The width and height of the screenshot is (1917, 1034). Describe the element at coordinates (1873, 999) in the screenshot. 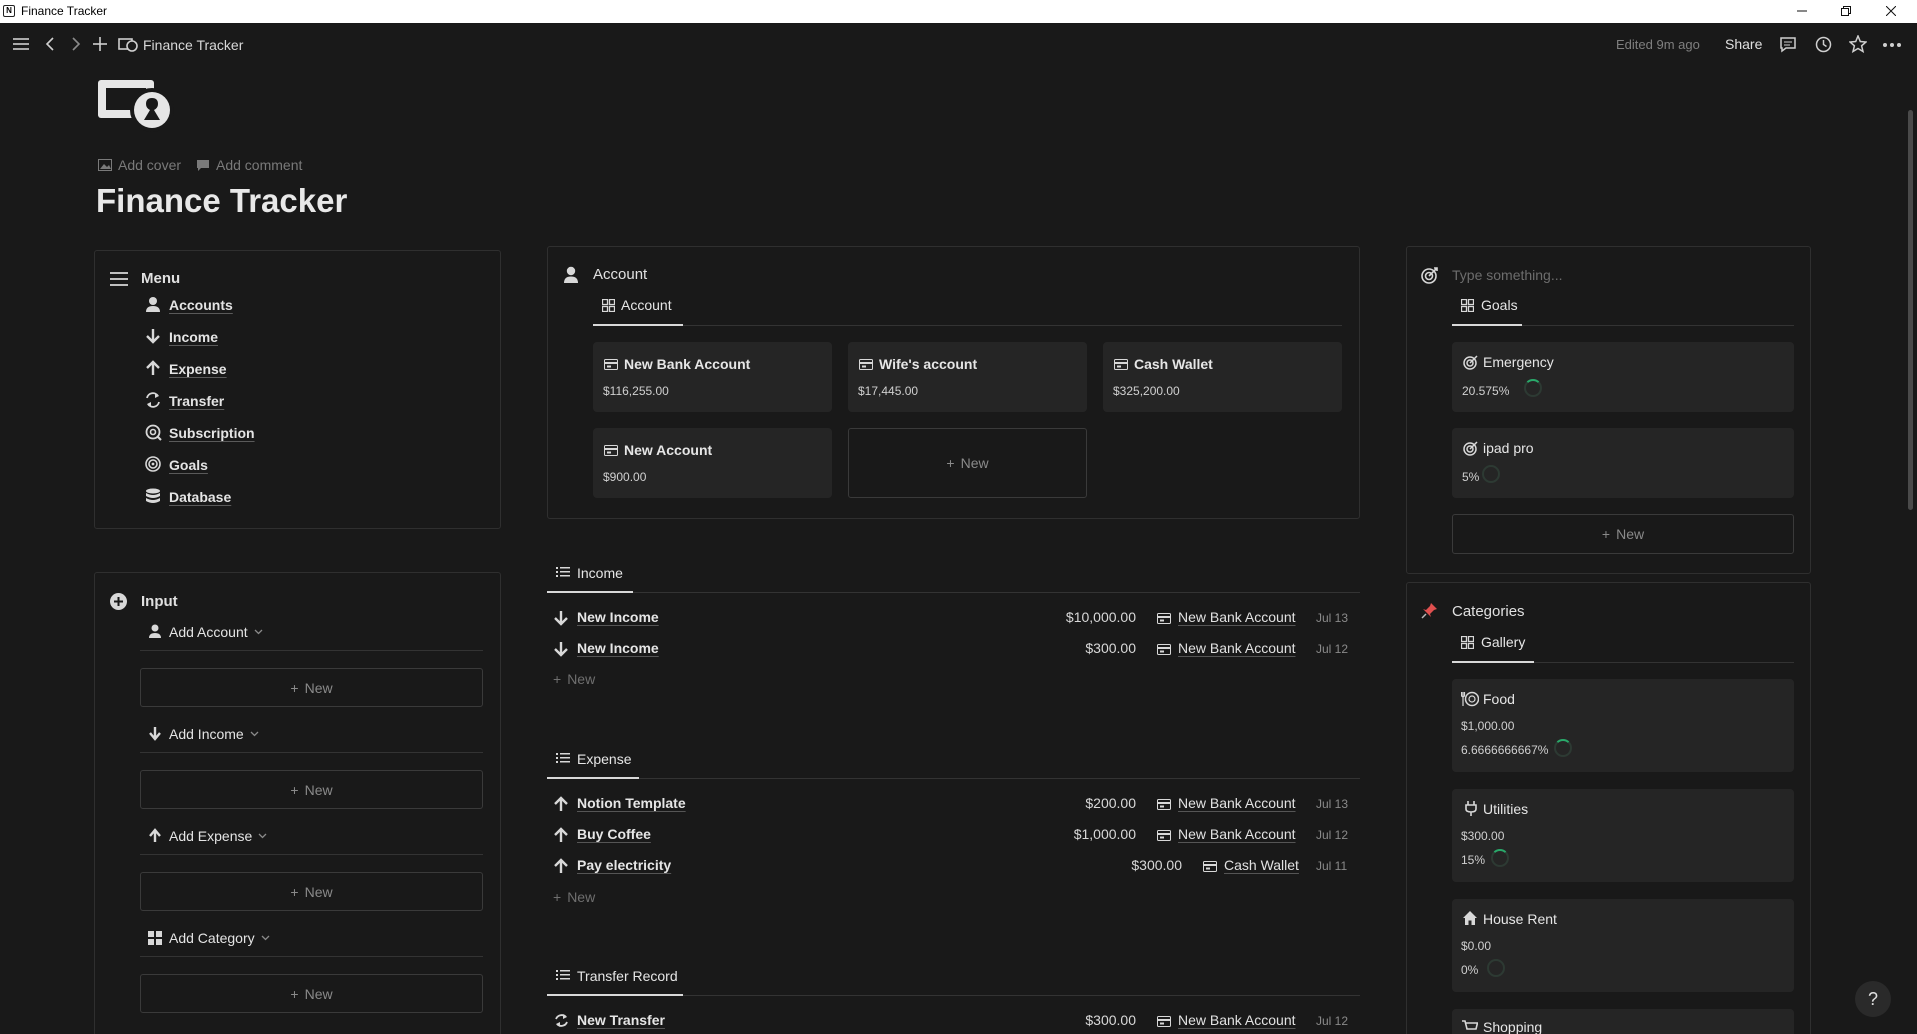

I see `help-button: ?` at that location.